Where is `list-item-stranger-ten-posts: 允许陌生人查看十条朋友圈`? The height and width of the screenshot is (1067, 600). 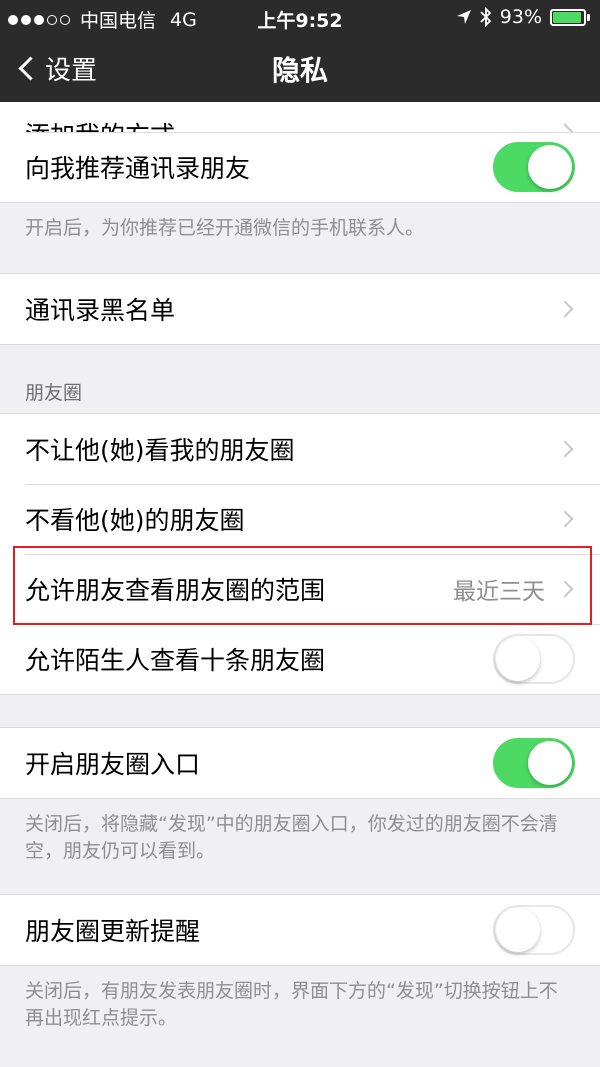 list-item-stranger-ten-posts: 允许陌生人查看十条朋友圈 is located at coordinates (300, 659).